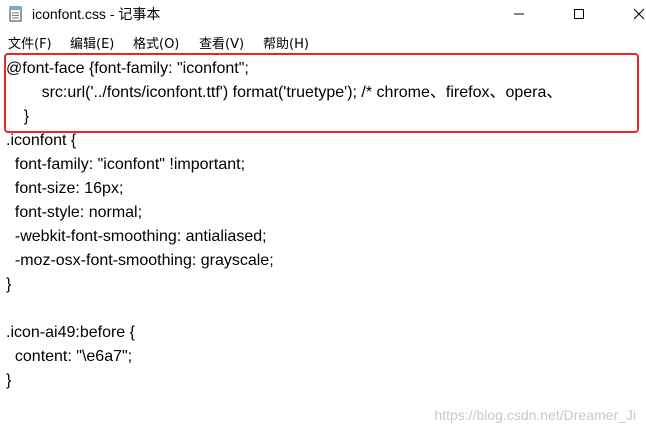 The image size is (646, 431). Describe the element at coordinates (323, 43) in the screenshot. I see `menu-bar: 文件(F) 编辑(E) 格式(O) 查看(V) 帮助(H)` at that location.